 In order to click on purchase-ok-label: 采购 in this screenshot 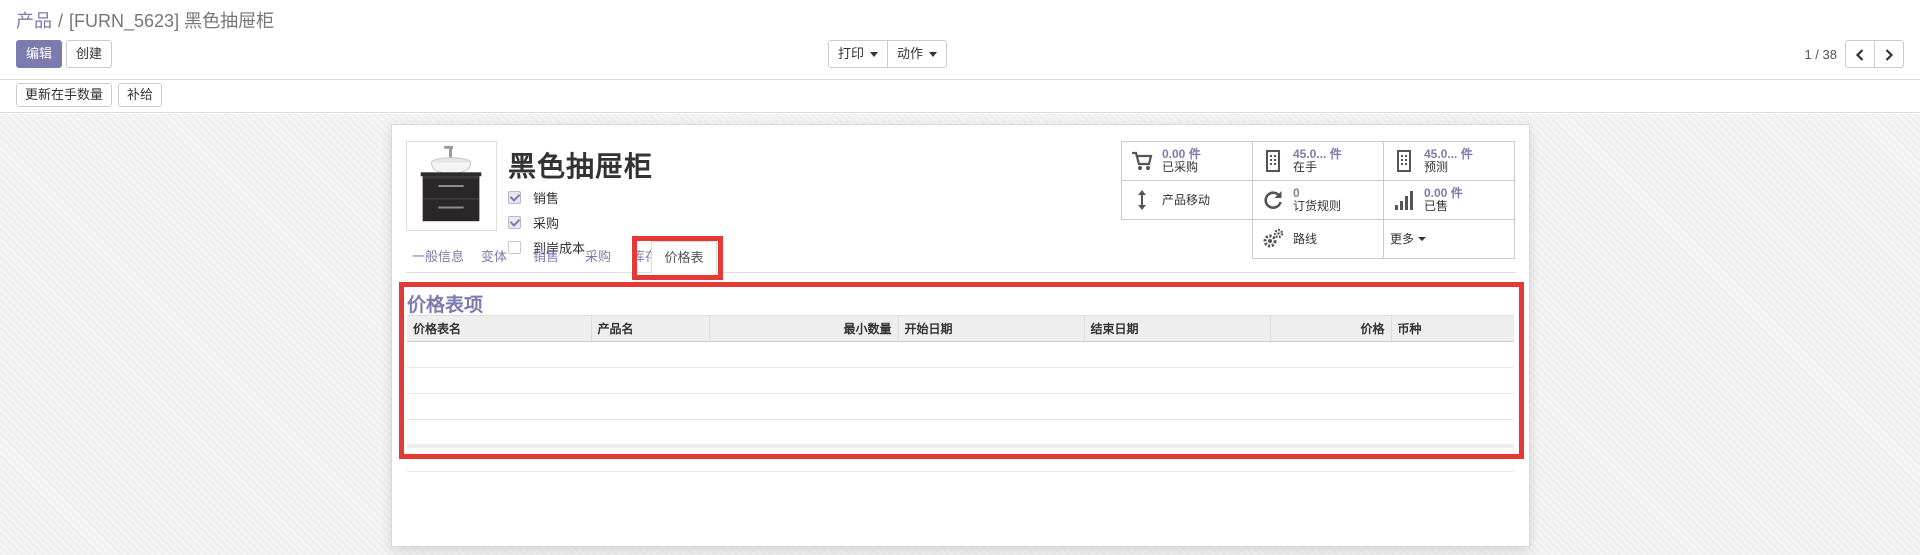, I will do `click(546, 223)`.